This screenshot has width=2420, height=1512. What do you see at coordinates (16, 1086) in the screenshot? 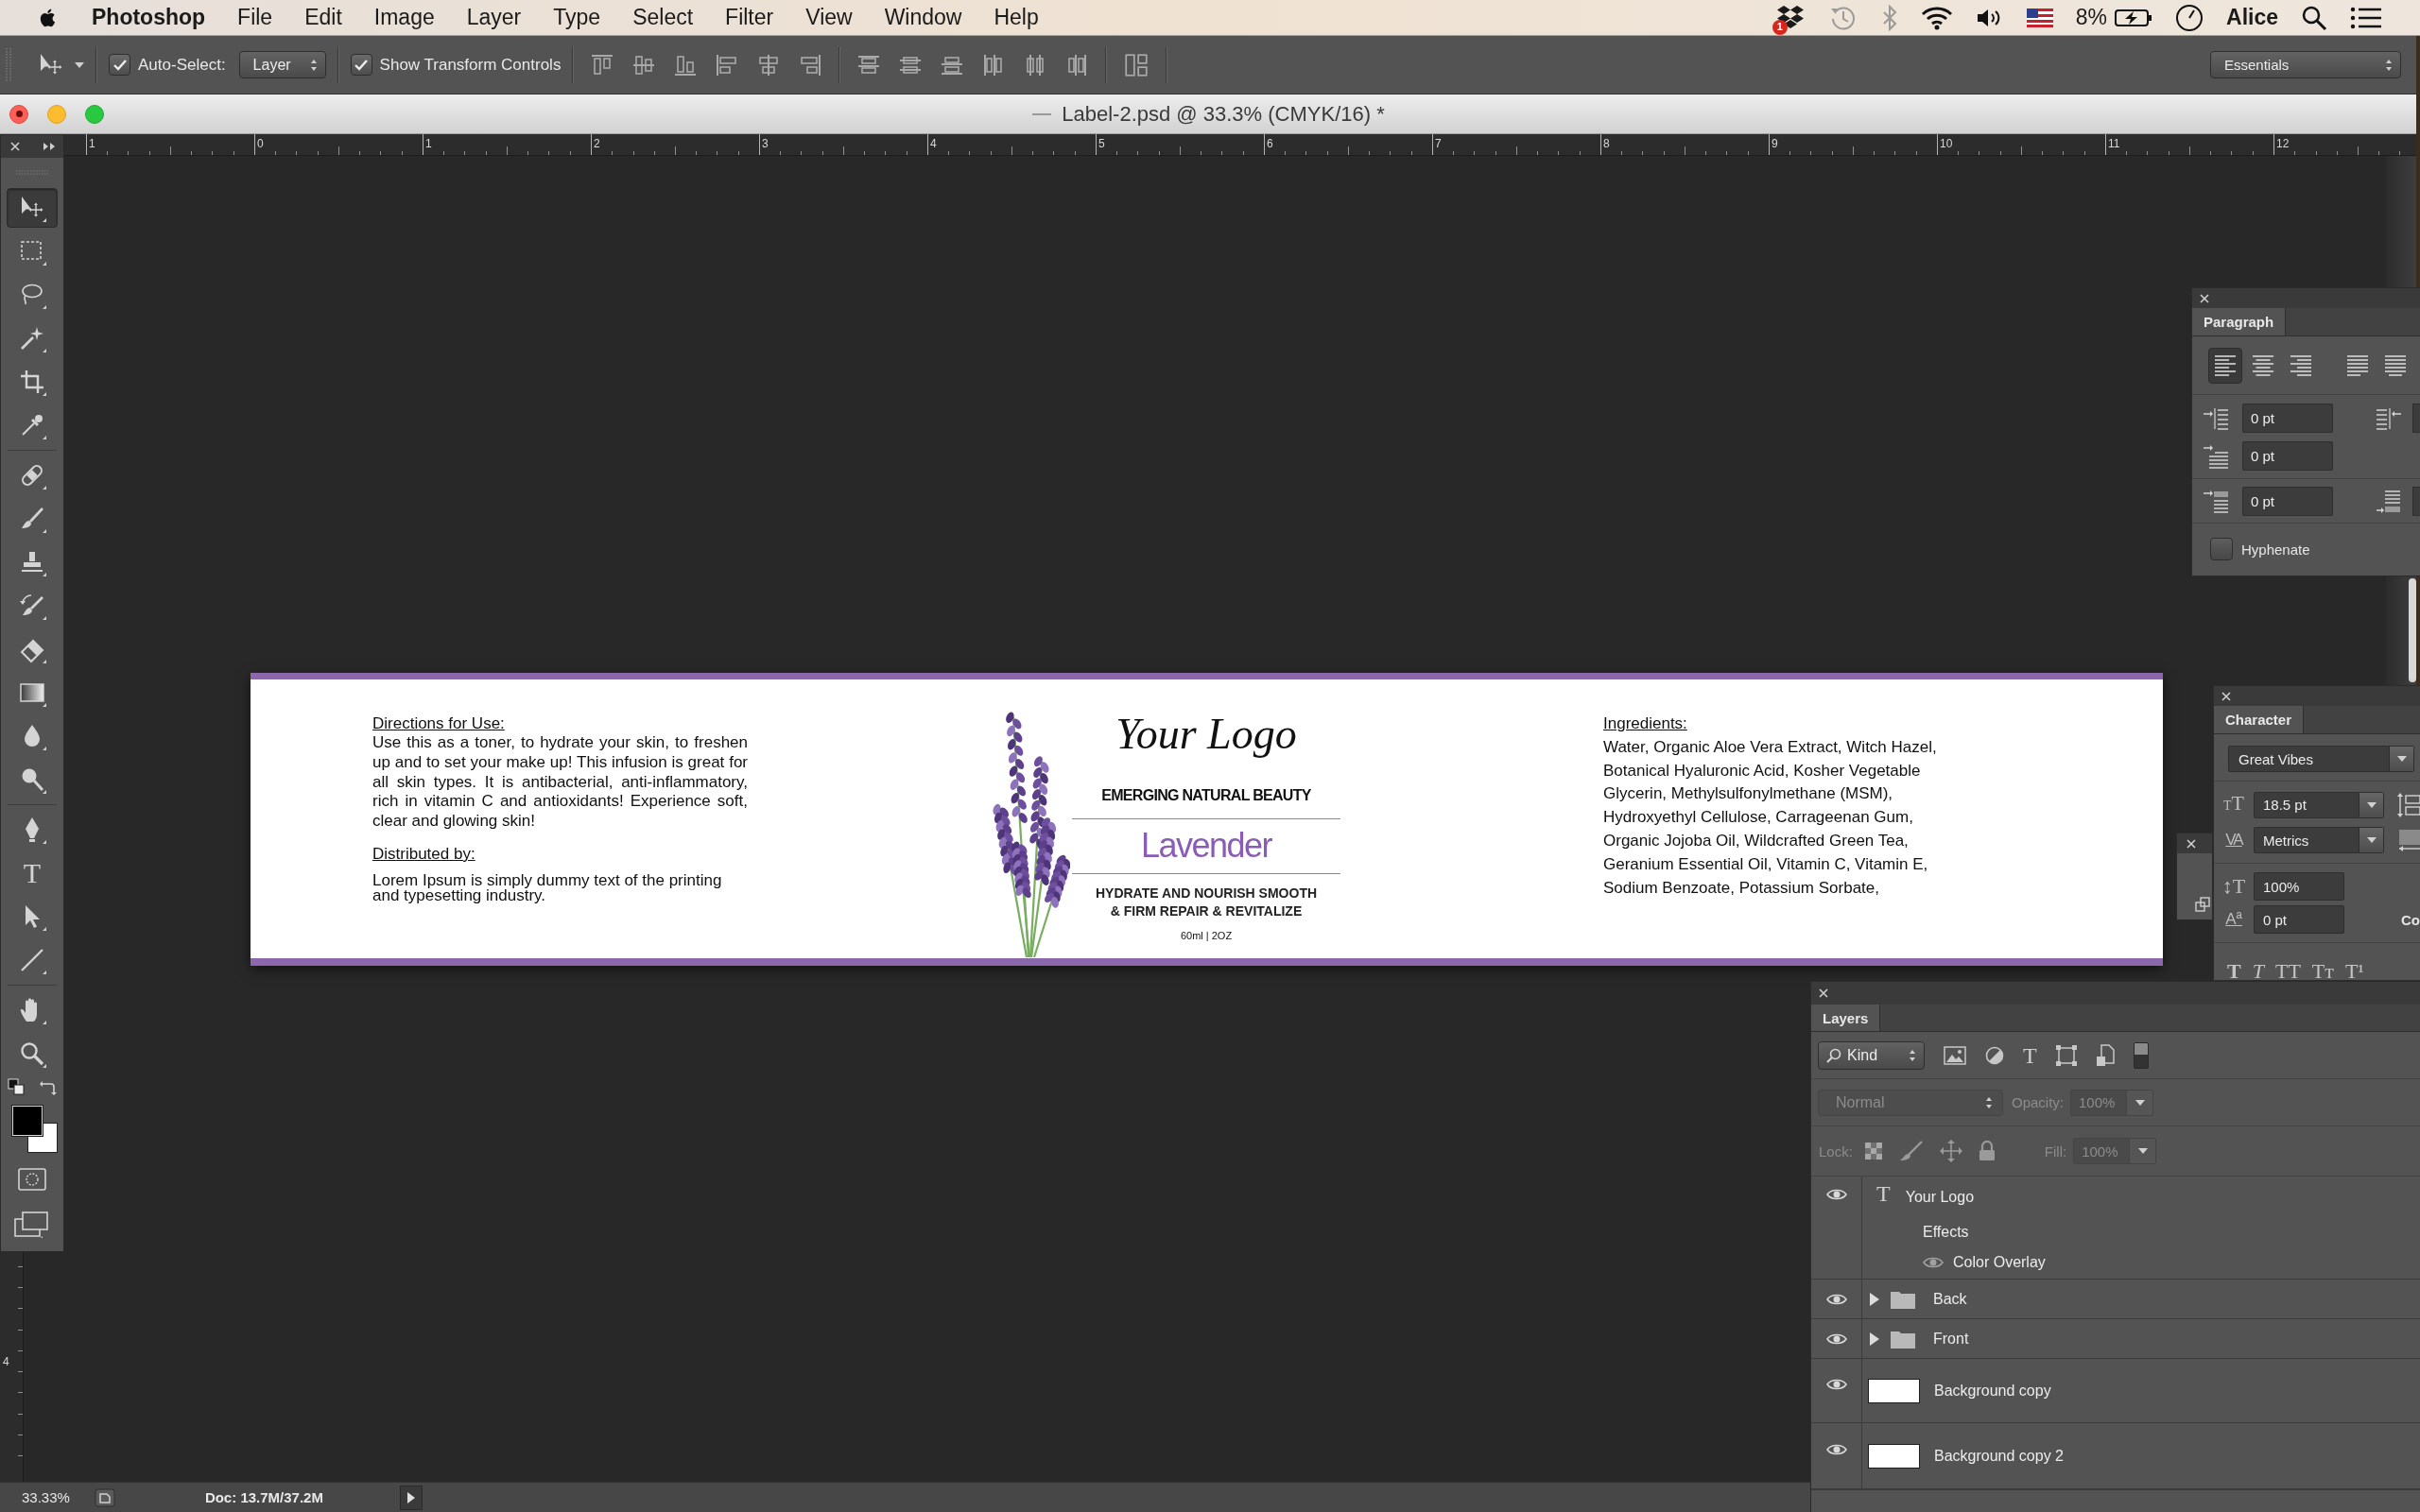
I see `default-colors-icon` at bounding box center [16, 1086].